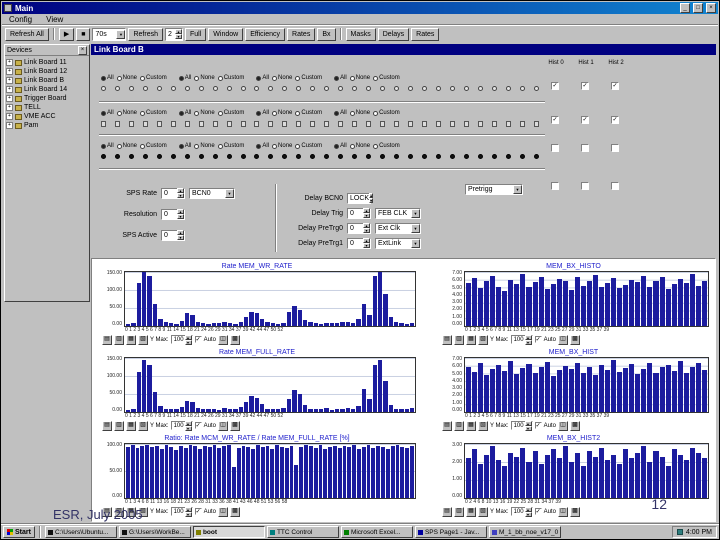 This screenshot has height=540, width=720. I want to click on delay-pretrg0-field: 0 ▴ ▾, so click(359, 228).